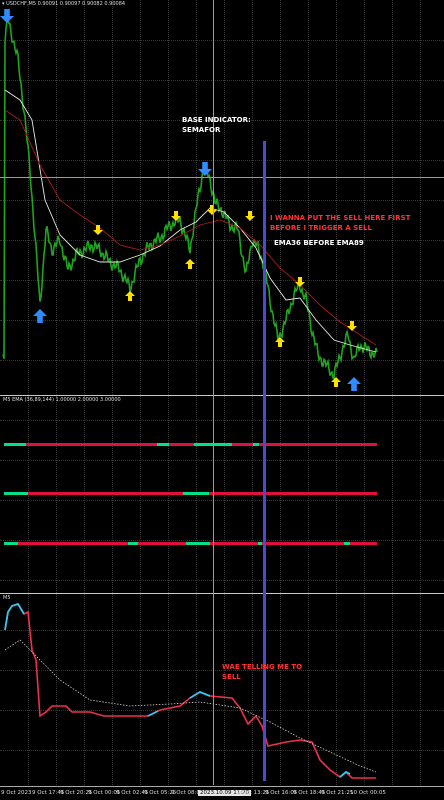  What do you see at coordinates (7, 598) in the screenshot?
I see `wae-panel-label: M5` at bounding box center [7, 598].